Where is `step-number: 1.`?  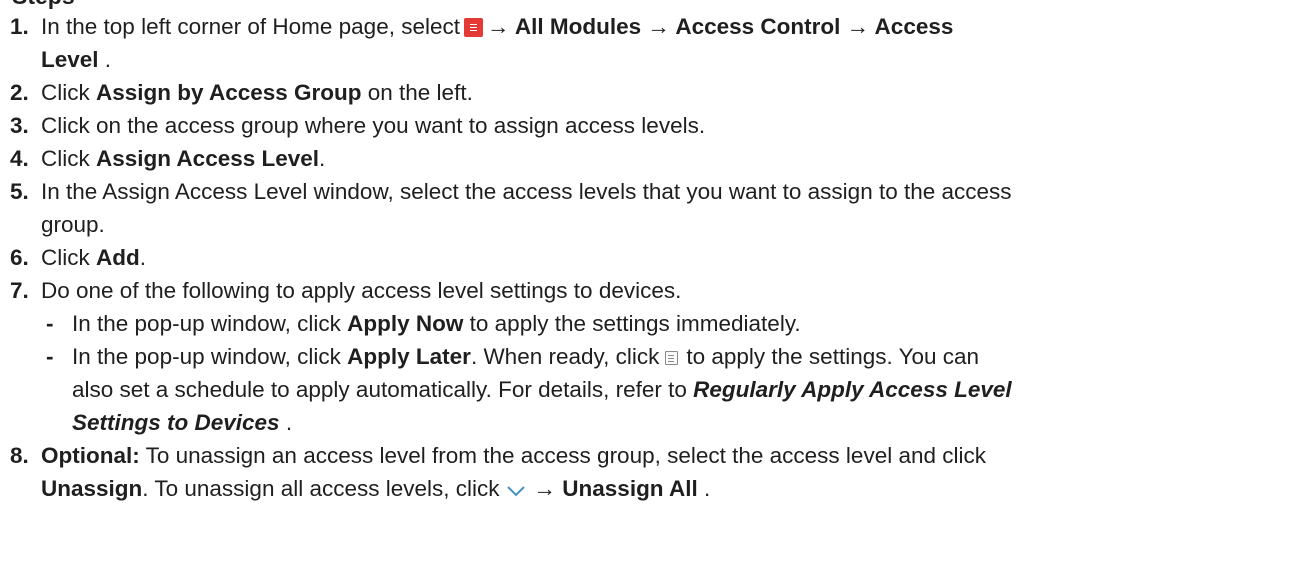
step-number: 1. is located at coordinates (19, 26).